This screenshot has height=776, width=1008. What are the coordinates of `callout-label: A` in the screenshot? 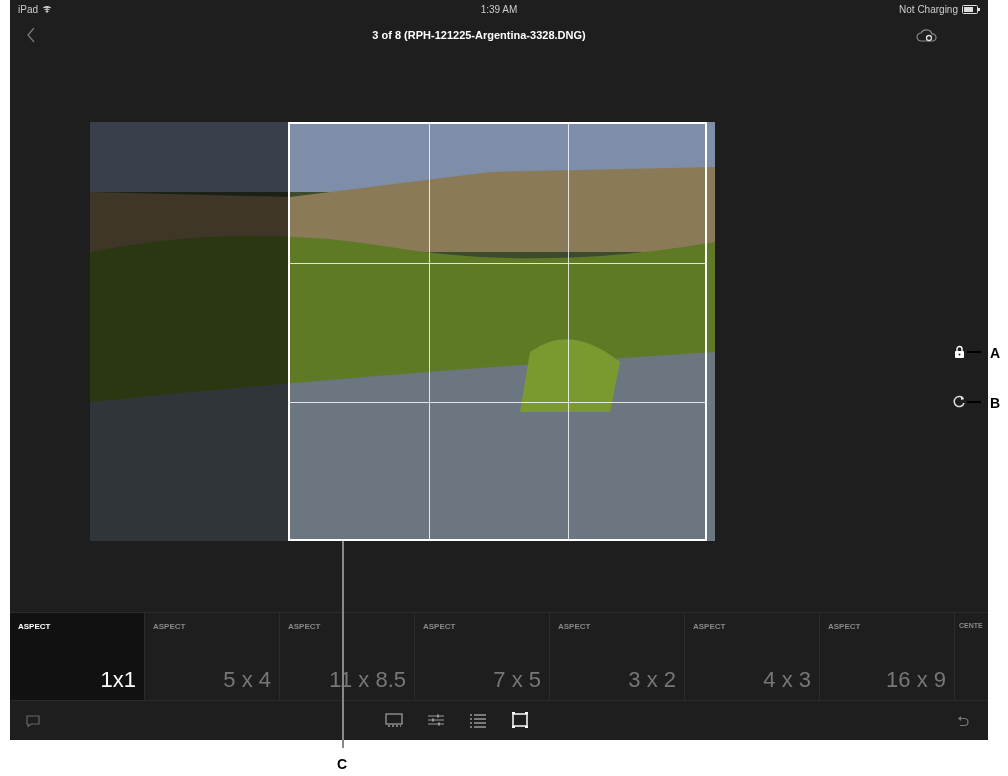 It's located at (995, 353).